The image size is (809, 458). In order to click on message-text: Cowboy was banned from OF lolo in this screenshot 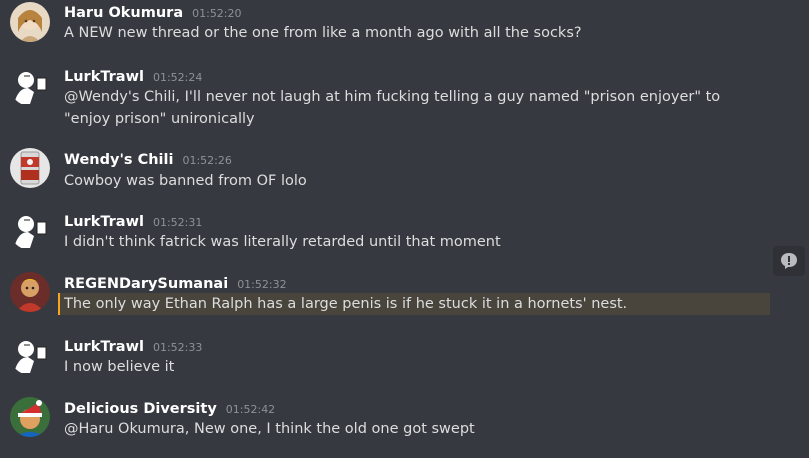, I will do `click(185, 181)`.